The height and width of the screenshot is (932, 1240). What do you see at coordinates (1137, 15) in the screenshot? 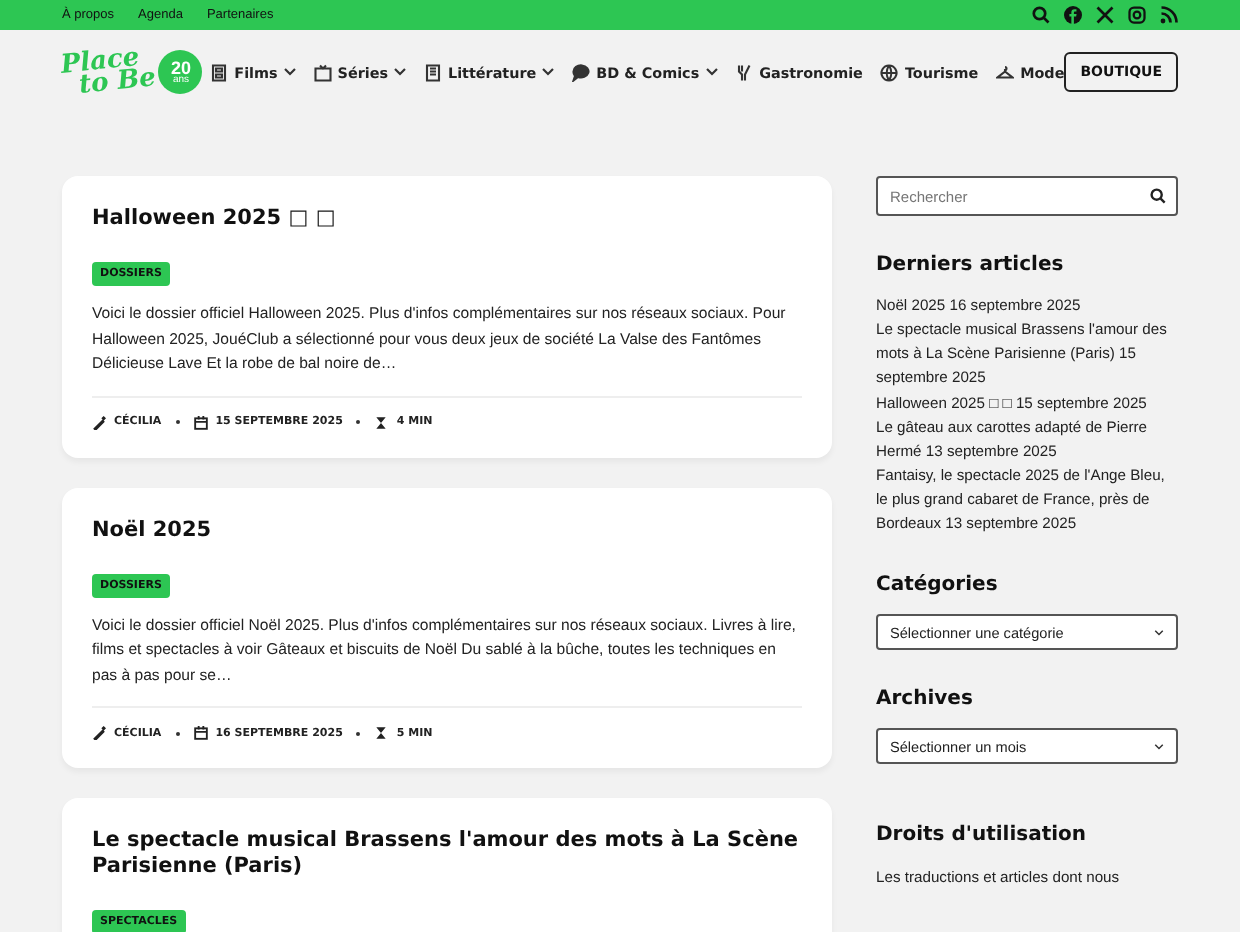
I see `instagram-icon` at bounding box center [1137, 15].